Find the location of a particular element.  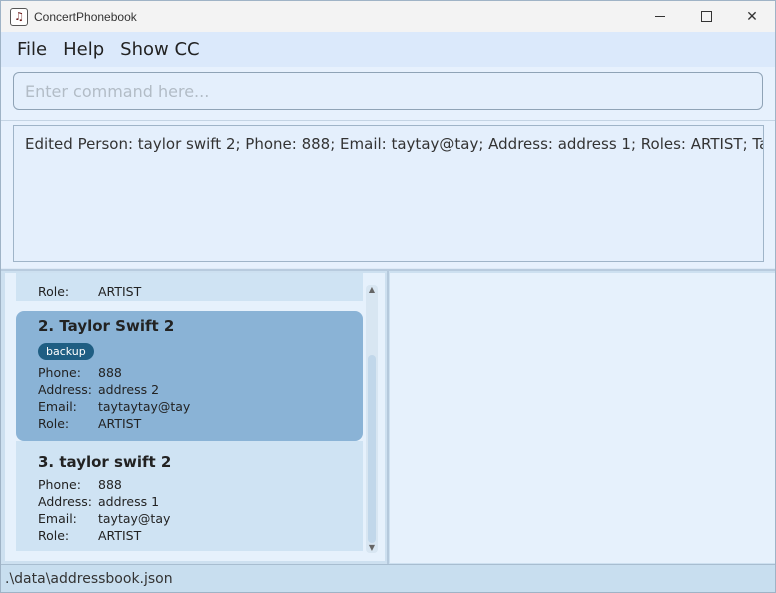

email-value: taytay@tay is located at coordinates (134, 518).